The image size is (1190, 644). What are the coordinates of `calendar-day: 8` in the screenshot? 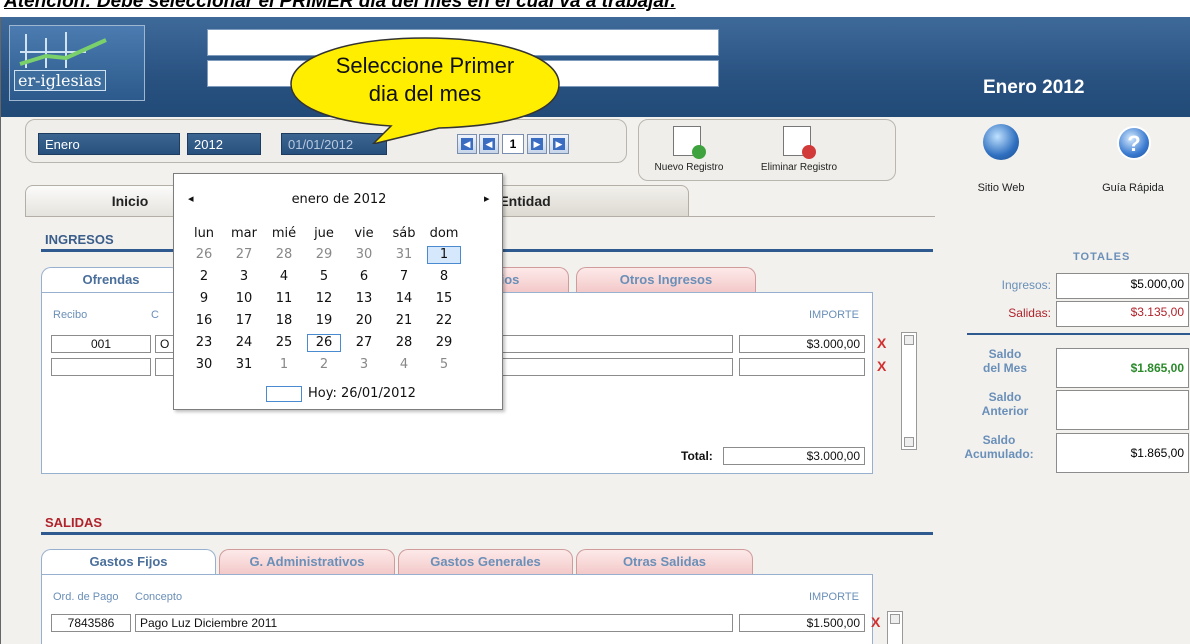 It's located at (444, 277).